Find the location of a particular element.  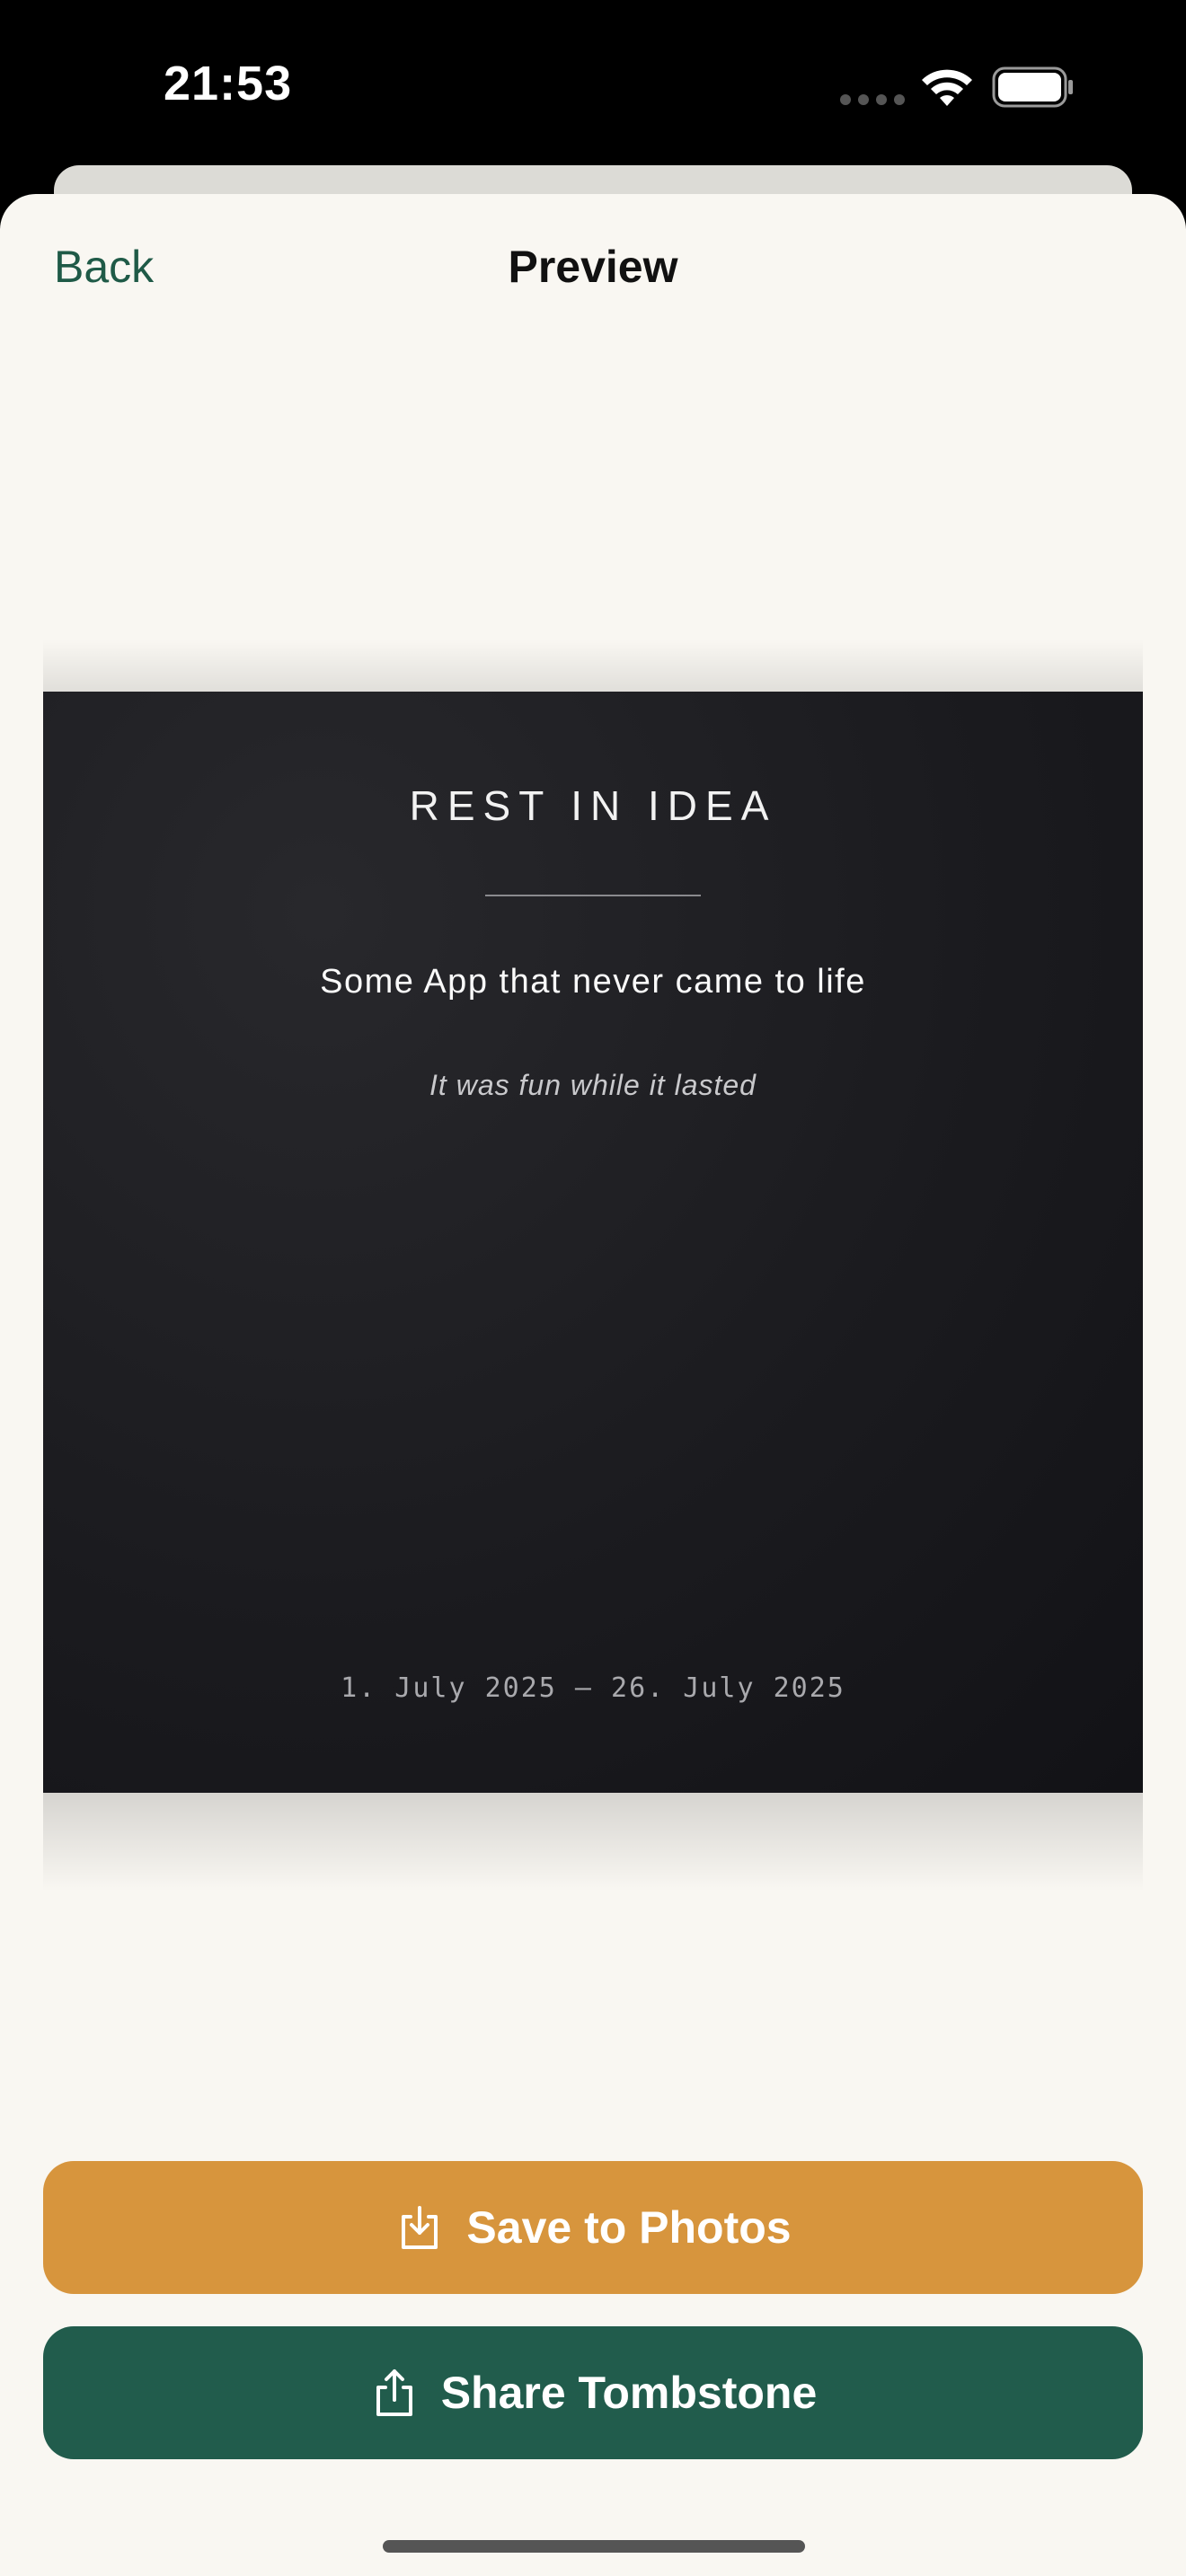

tombstone-epitaph: It was fun while it lasted is located at coordinates (593, 1085).